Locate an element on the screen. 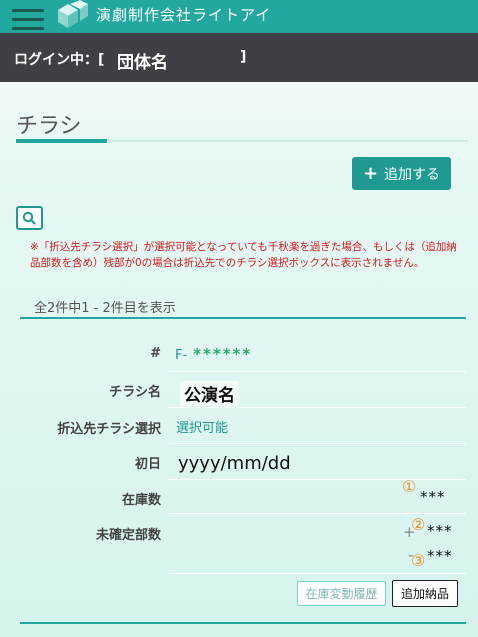 This screenshot has height=637, width=478. add-button: + 追加する is located at coordinates (401, 173).